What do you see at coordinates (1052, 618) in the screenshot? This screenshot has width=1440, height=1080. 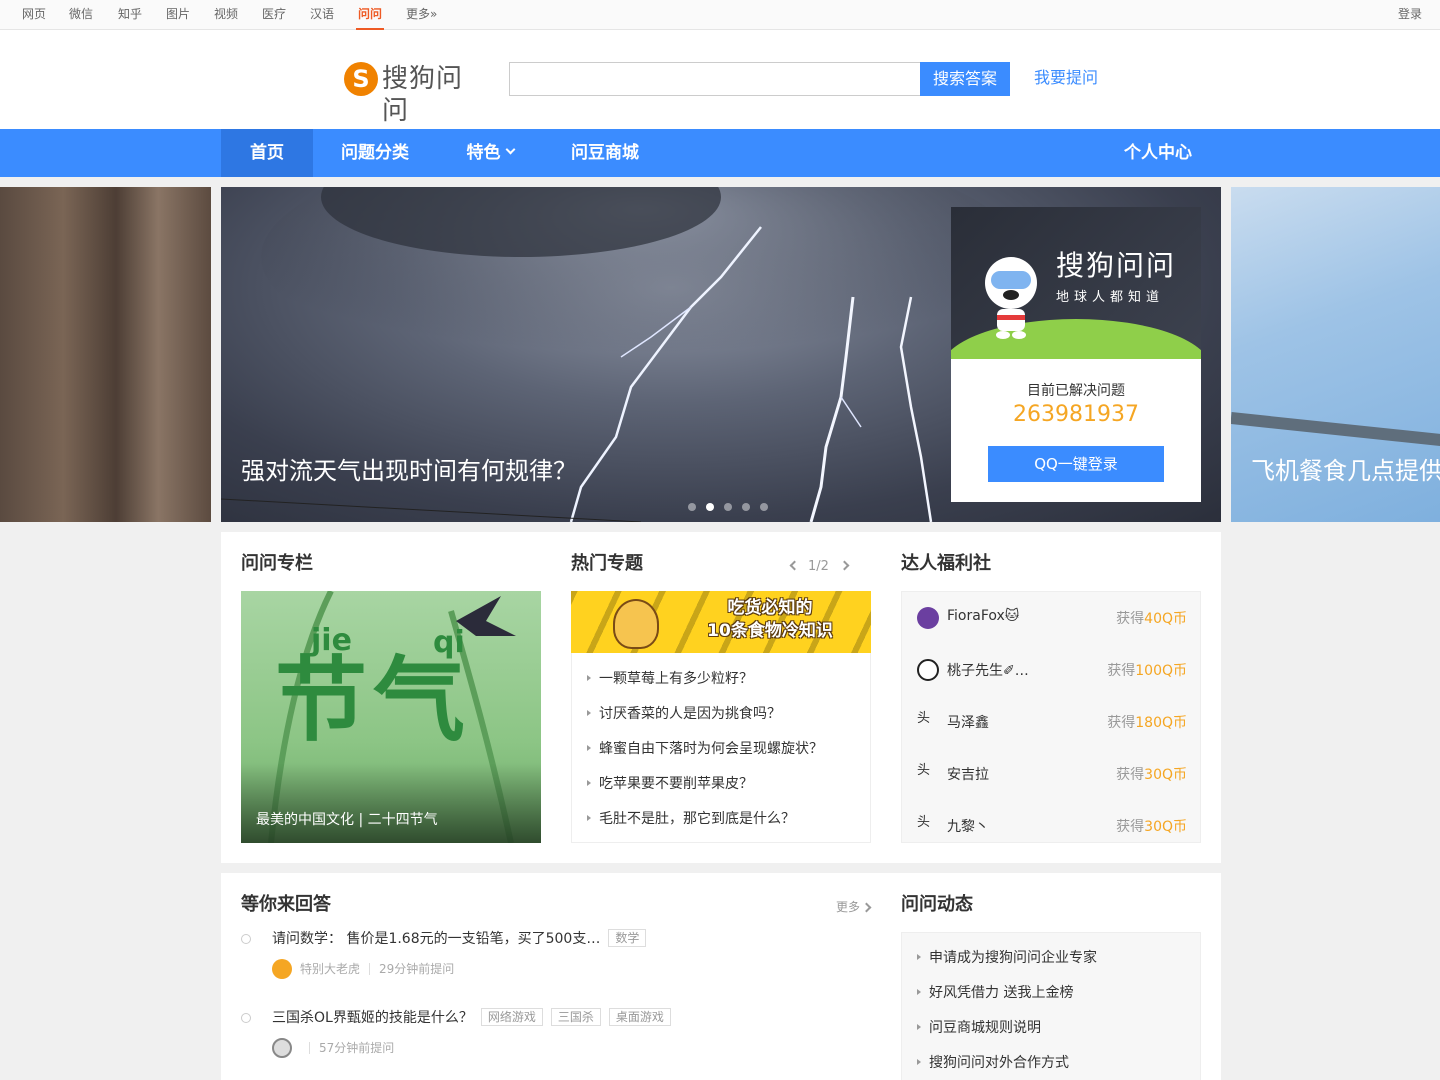 I see `daren-row: FioraFox🐱 获得40Q币` at bounding box center [1052, 618].